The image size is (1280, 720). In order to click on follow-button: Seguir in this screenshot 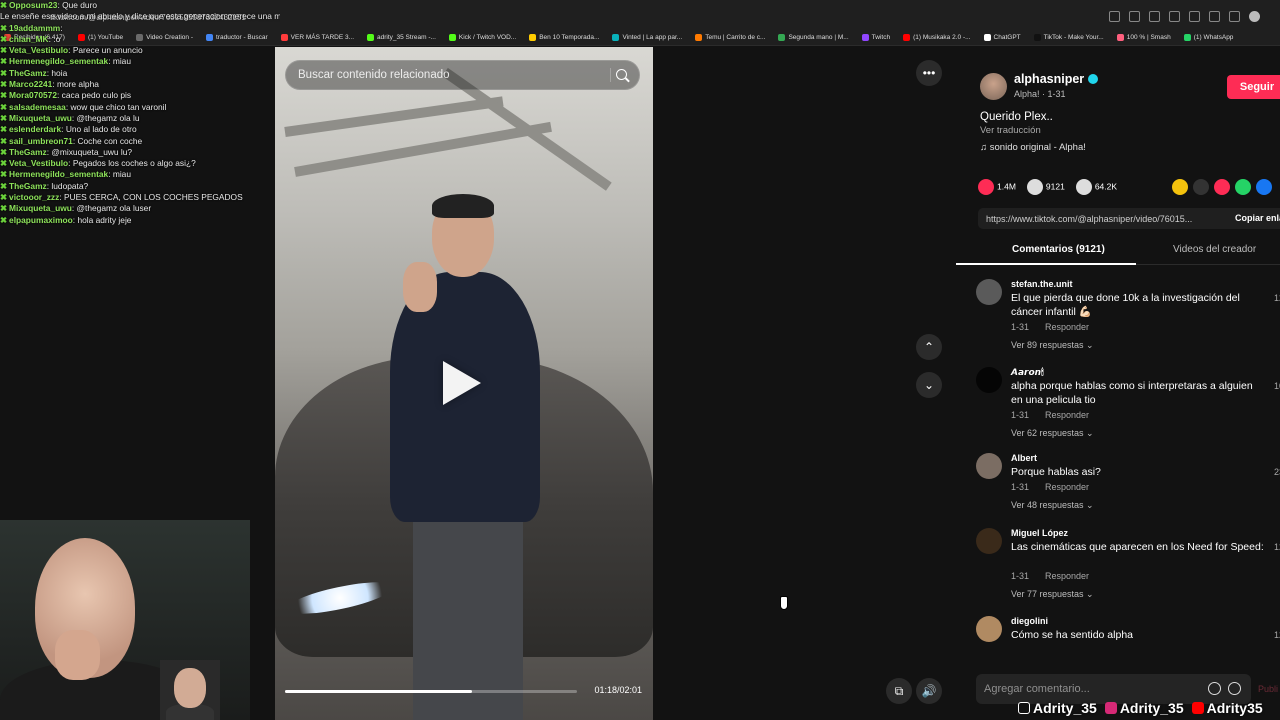, I will do `click(1253, 87)`.